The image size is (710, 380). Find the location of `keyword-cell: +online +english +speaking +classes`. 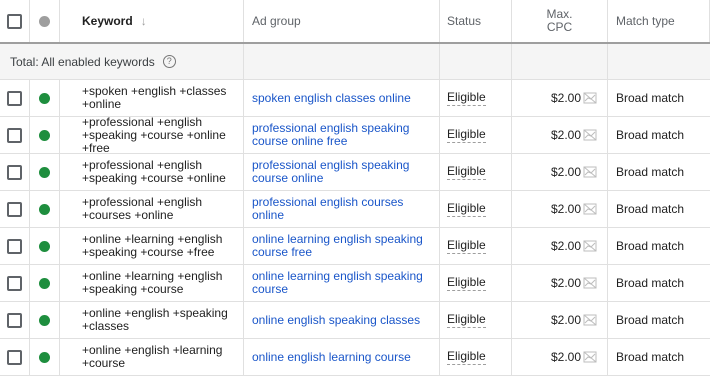

keyword-cell: +online +english +speaking +classes is located at coordinates (152, 320).